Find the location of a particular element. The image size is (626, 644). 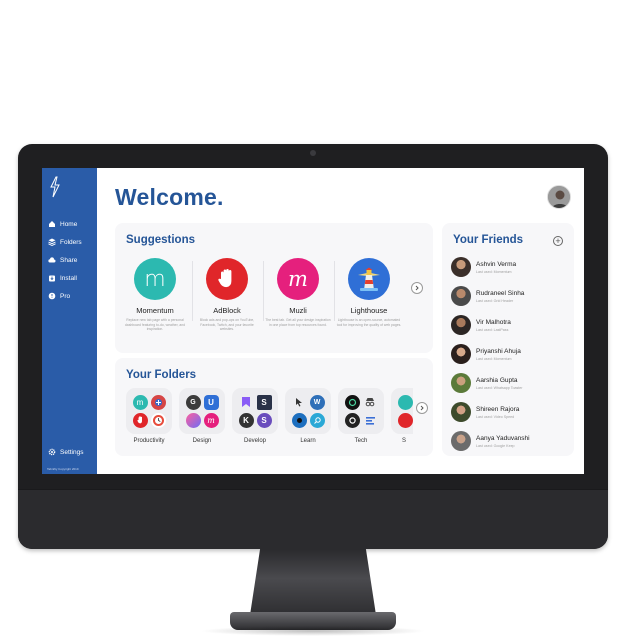

friend-last-used: Last used: Google Keep is located at coordinates (495, 445).